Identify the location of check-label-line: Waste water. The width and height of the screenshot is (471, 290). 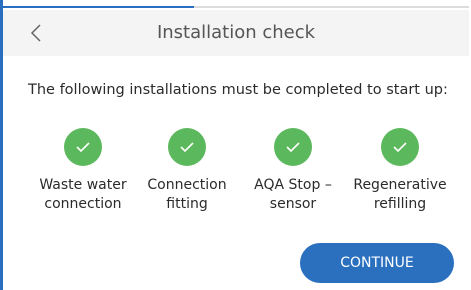
(83, 185).